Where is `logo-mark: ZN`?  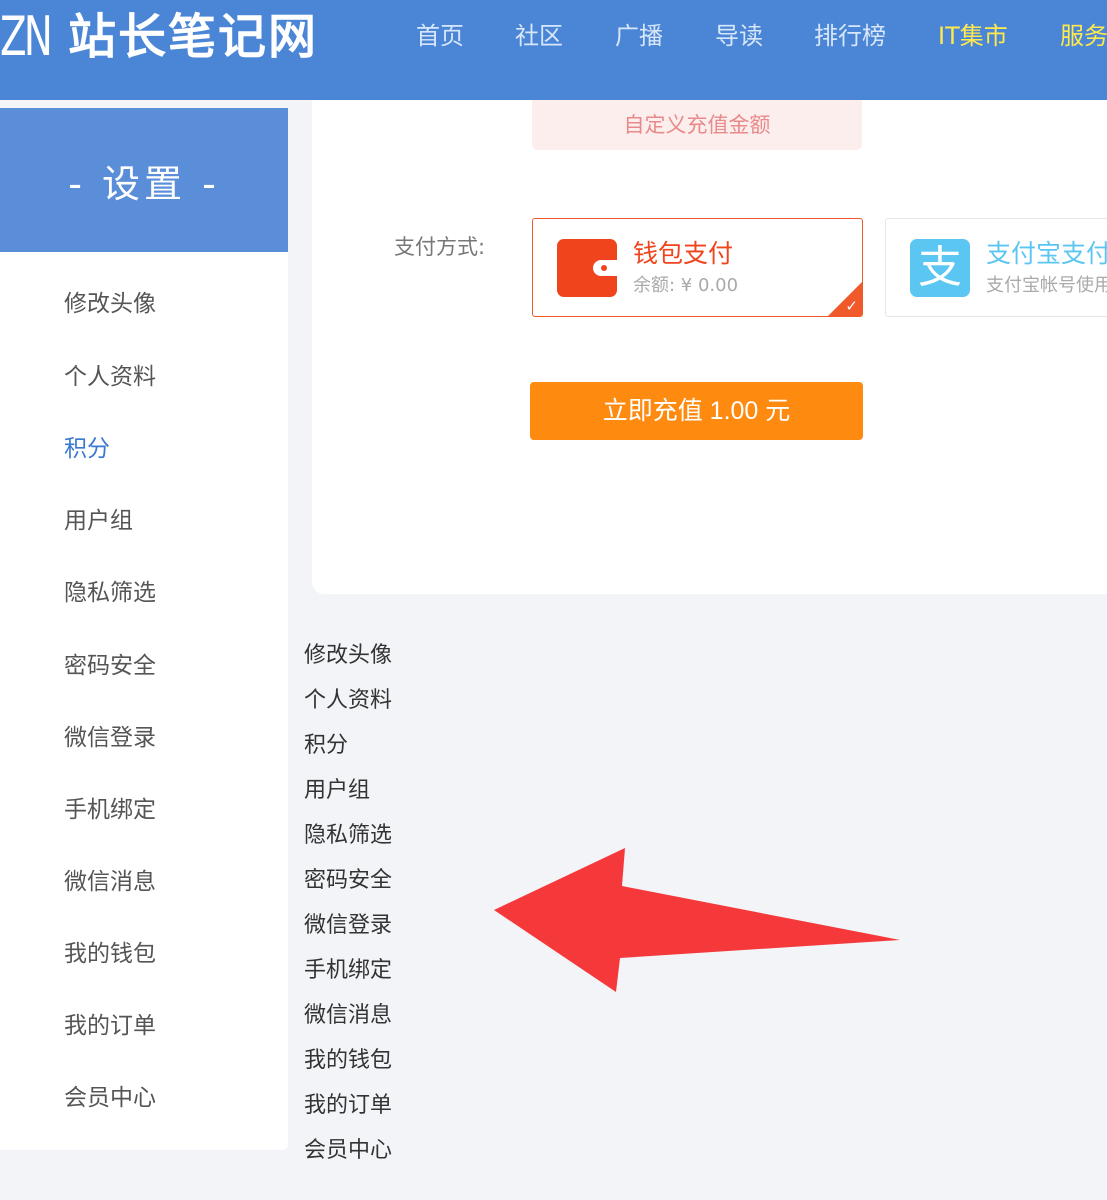
logo-mark: ZN is located at coordinates (26, 36).